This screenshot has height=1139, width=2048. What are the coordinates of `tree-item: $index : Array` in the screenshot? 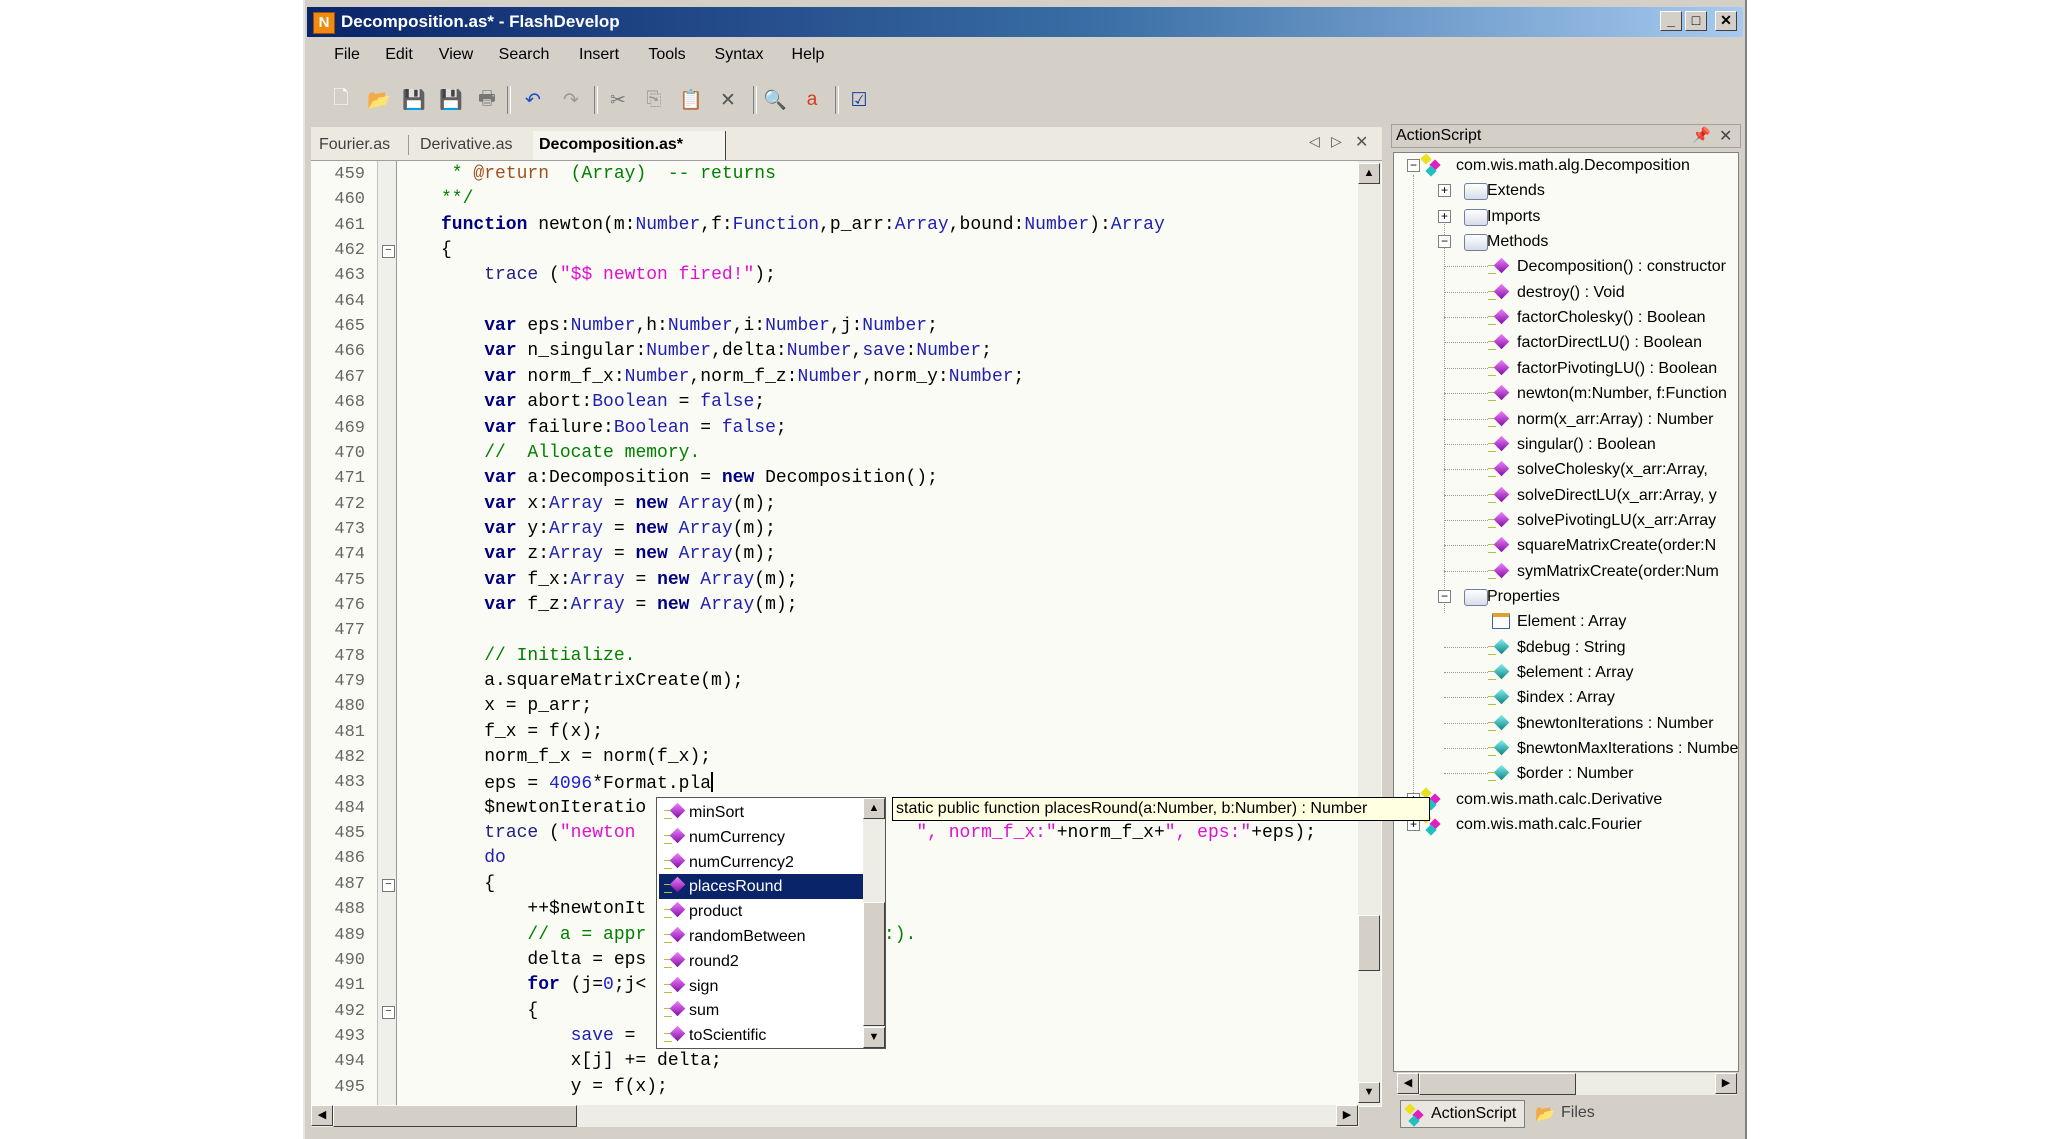 It's located at (1566, 697).